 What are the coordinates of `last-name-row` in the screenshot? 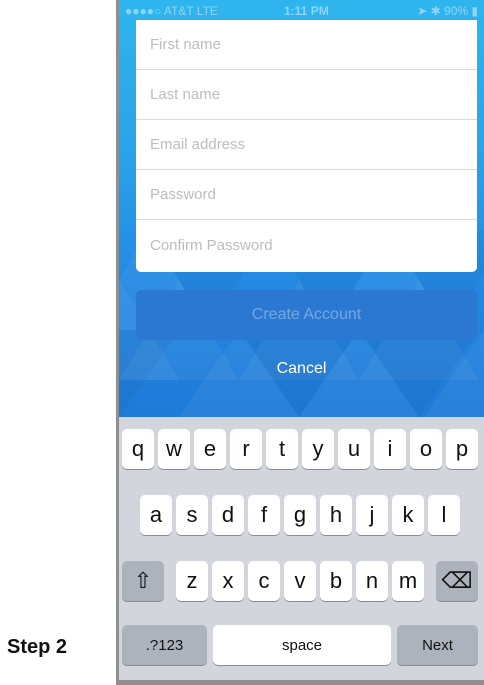 It's located at (306, 95).